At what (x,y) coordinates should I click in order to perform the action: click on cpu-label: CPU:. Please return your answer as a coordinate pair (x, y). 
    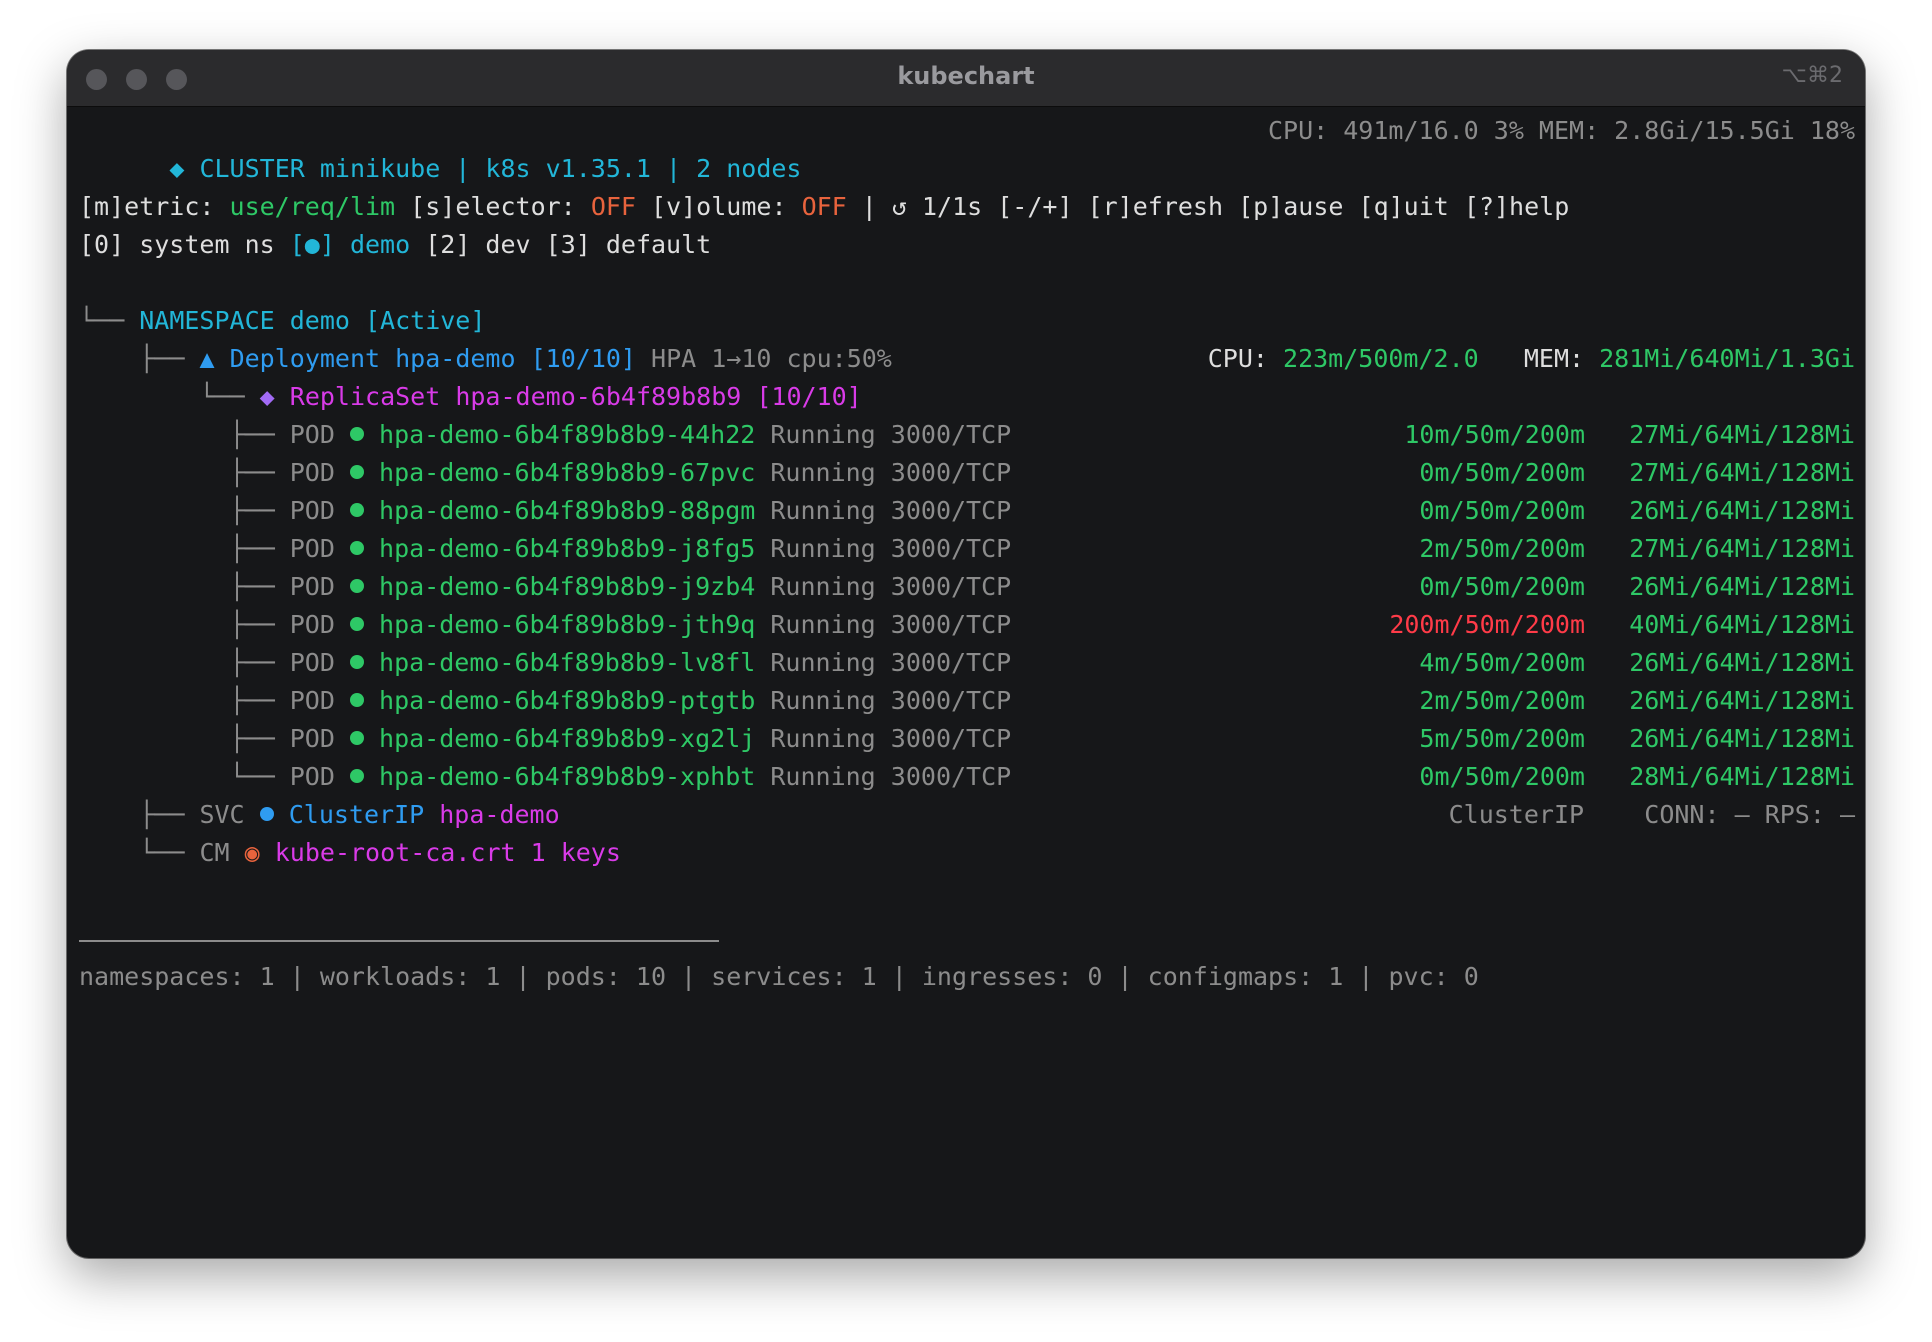
    Looking at the image, I should click on (1237, 358).